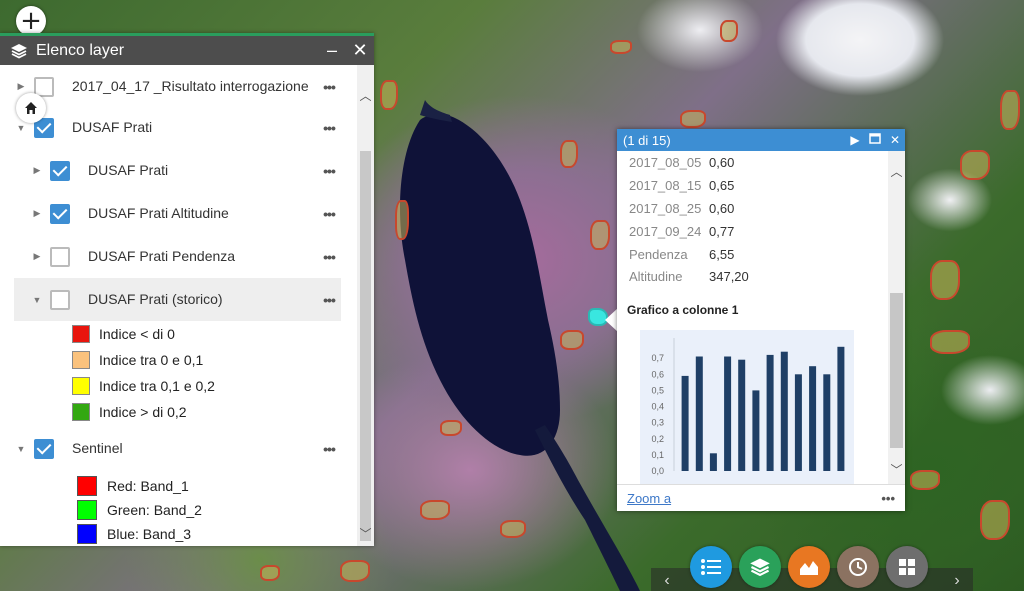 The width and height of the screenshot is (1024, 591). What do you see at coordinates (722, 231) in the screenshot?
I see `attribute-value: 0,77` at bounding box center [722, 231].